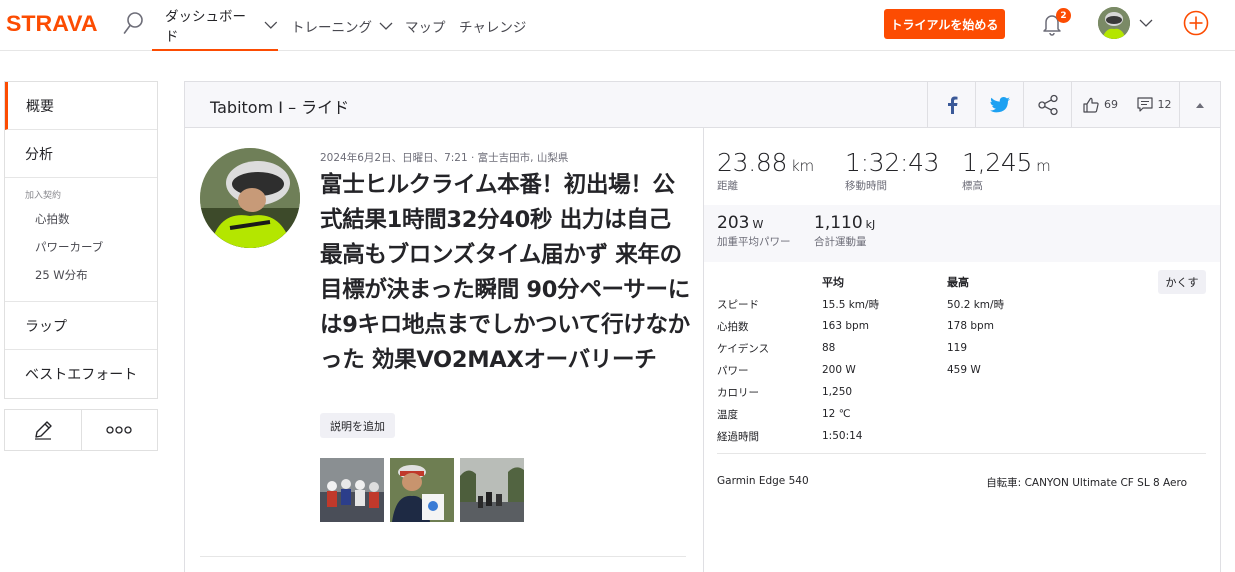 The image size is (1235, 572). What do you see at coordinates (205, 26) in the screenshot?
I see `nav-dashboard-label: ダッシュボード` at bounding box center [205, 26].